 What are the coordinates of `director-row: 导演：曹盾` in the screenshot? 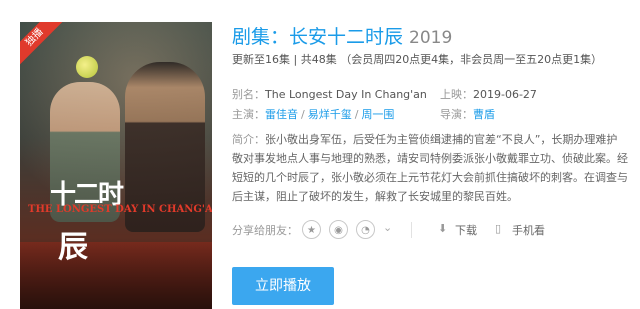 It's located at (467, 114).